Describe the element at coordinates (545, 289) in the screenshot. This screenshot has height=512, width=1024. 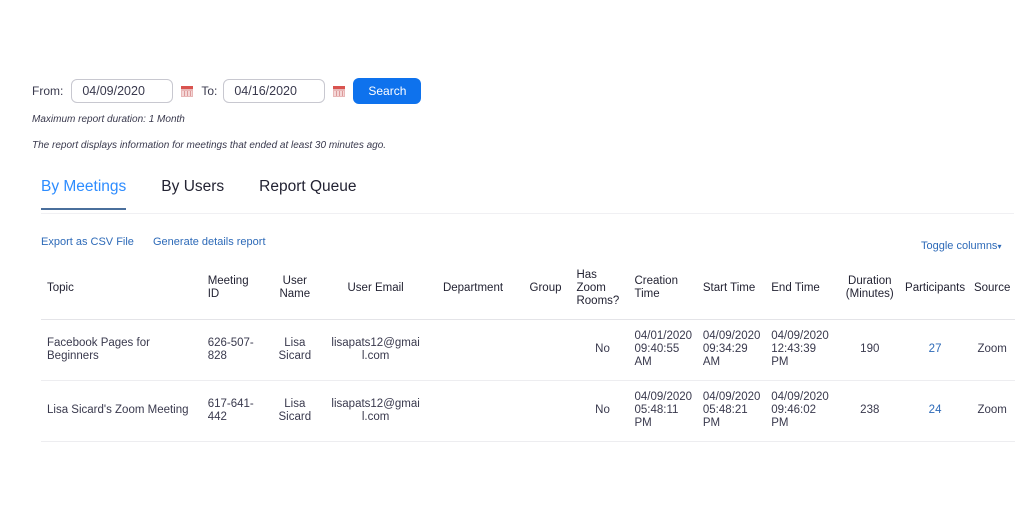
I see `col-group: Group` at that location.